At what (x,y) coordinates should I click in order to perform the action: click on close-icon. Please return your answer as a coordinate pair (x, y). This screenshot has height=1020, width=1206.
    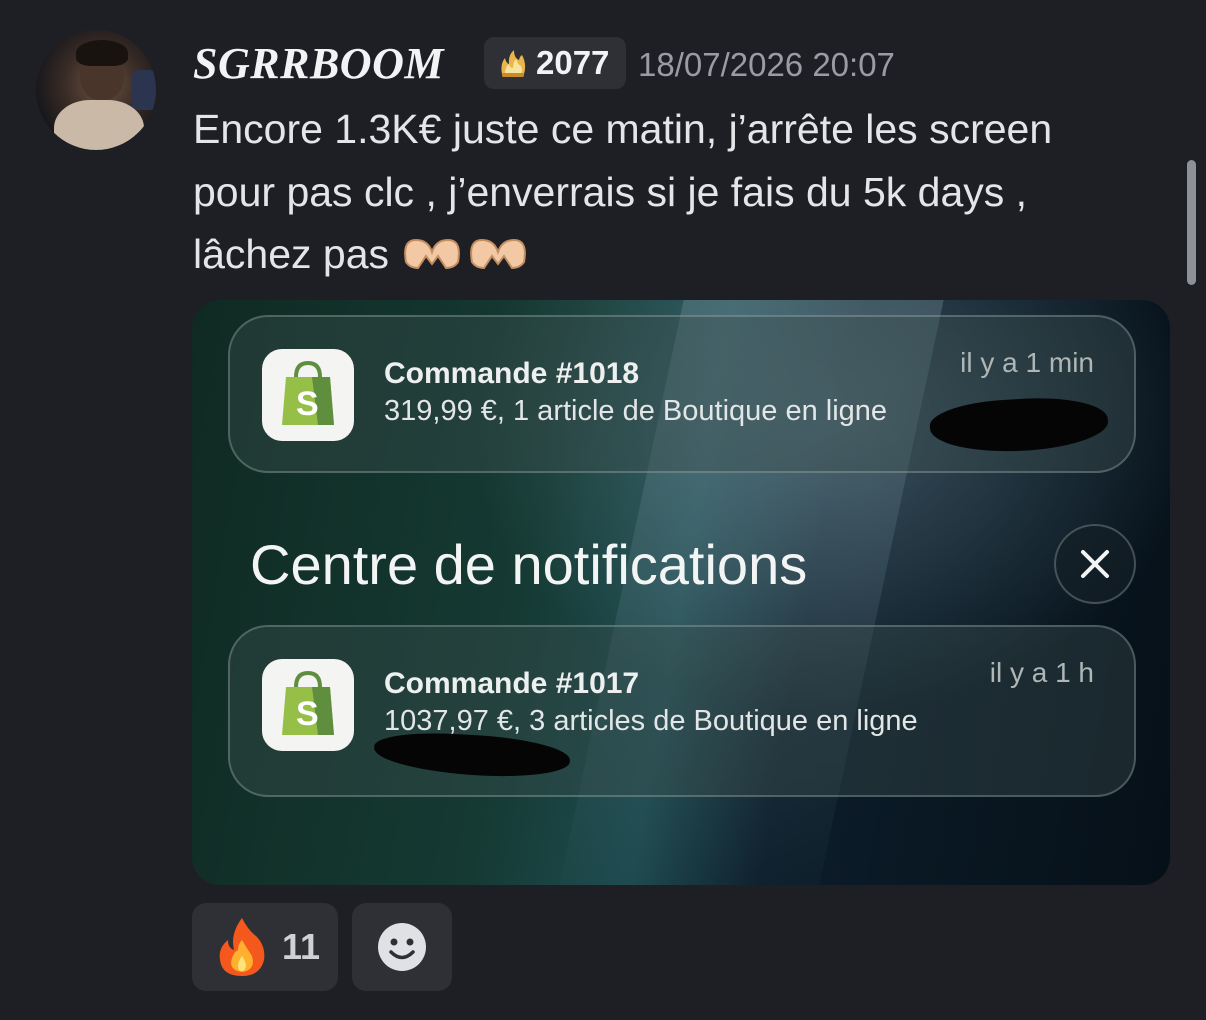
    Looking at the image, I should click on (1095, 564).